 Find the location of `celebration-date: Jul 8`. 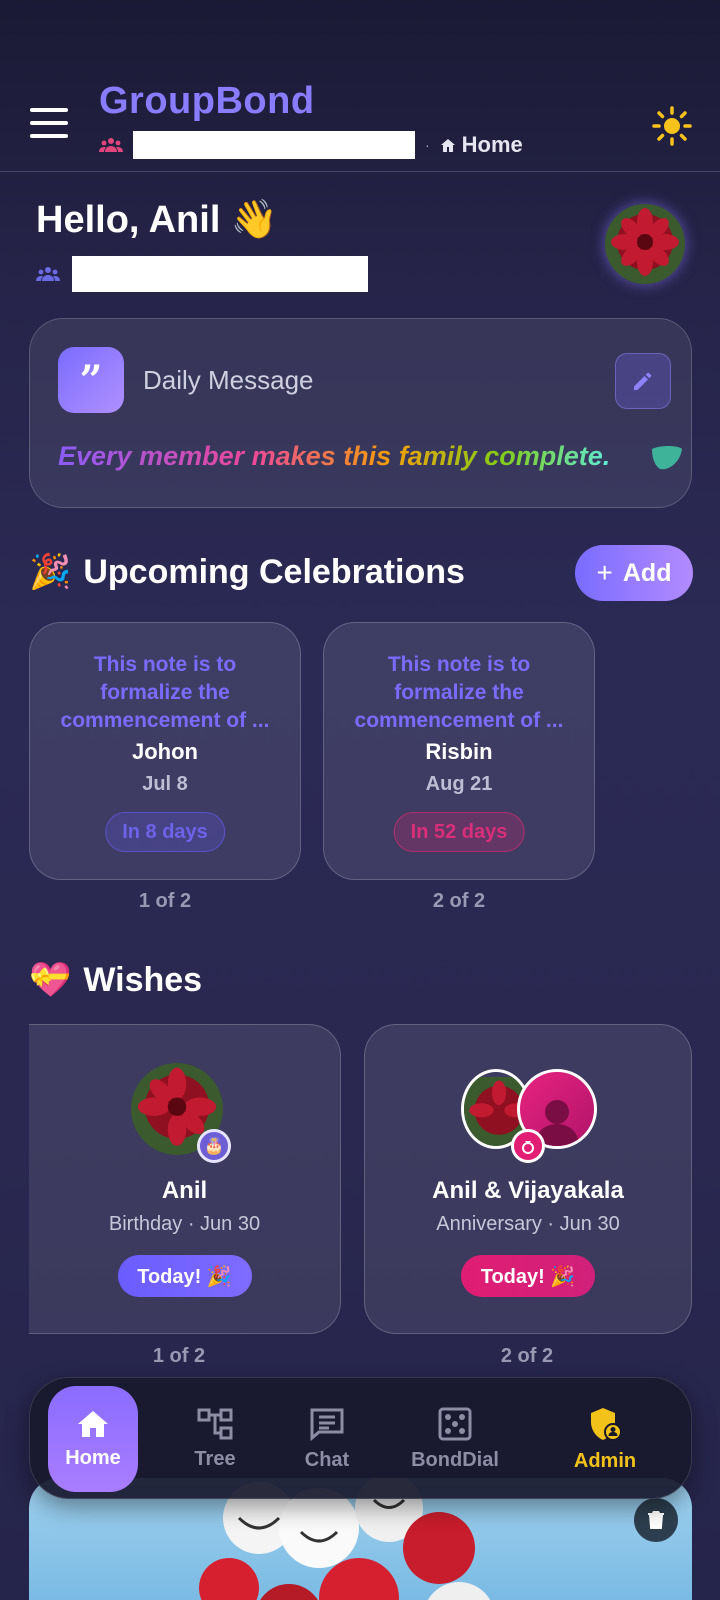

celebration-date: Jul 8 is located at coordinates (165, 784).